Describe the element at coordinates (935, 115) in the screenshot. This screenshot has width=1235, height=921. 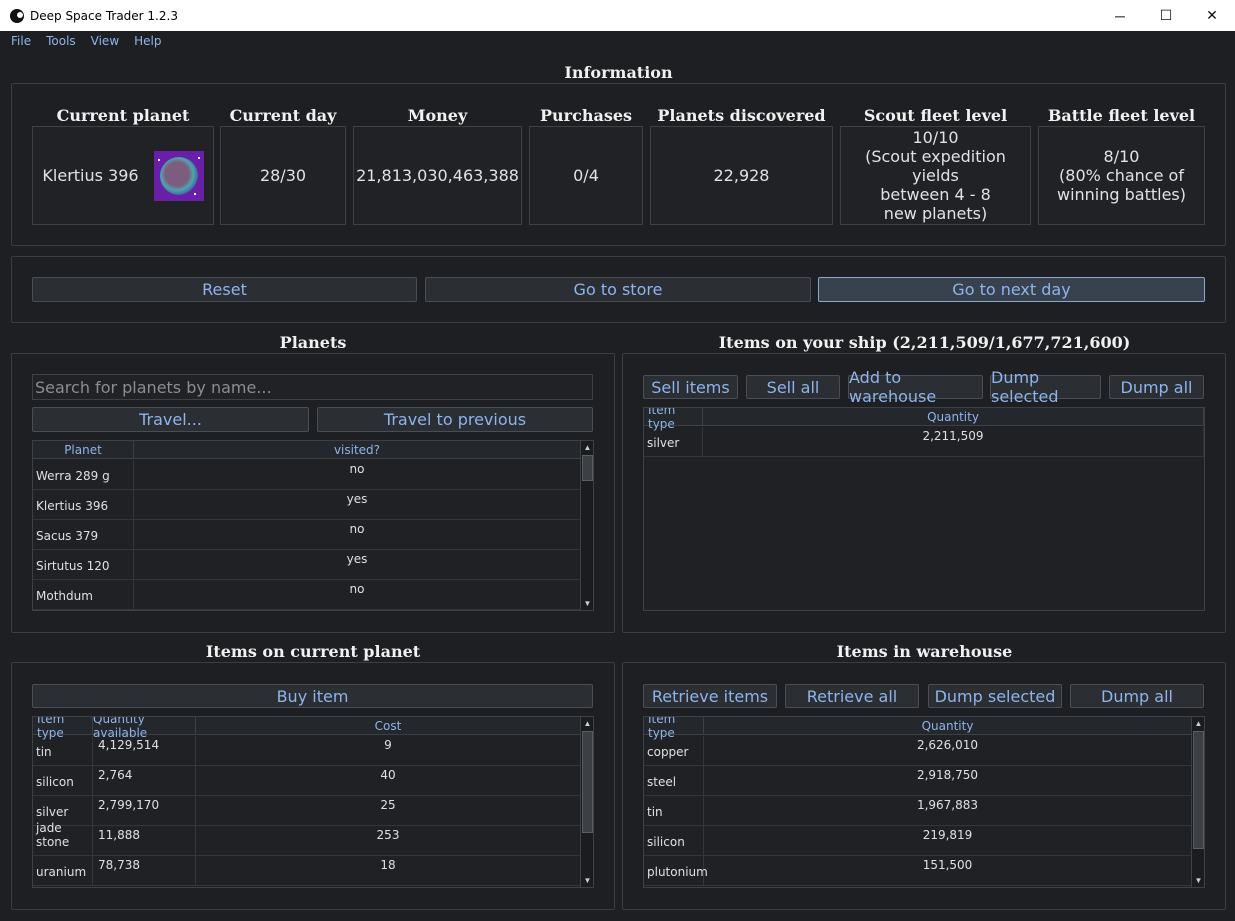
I see `scout-fleet-label: Scout fleet level` at that location.